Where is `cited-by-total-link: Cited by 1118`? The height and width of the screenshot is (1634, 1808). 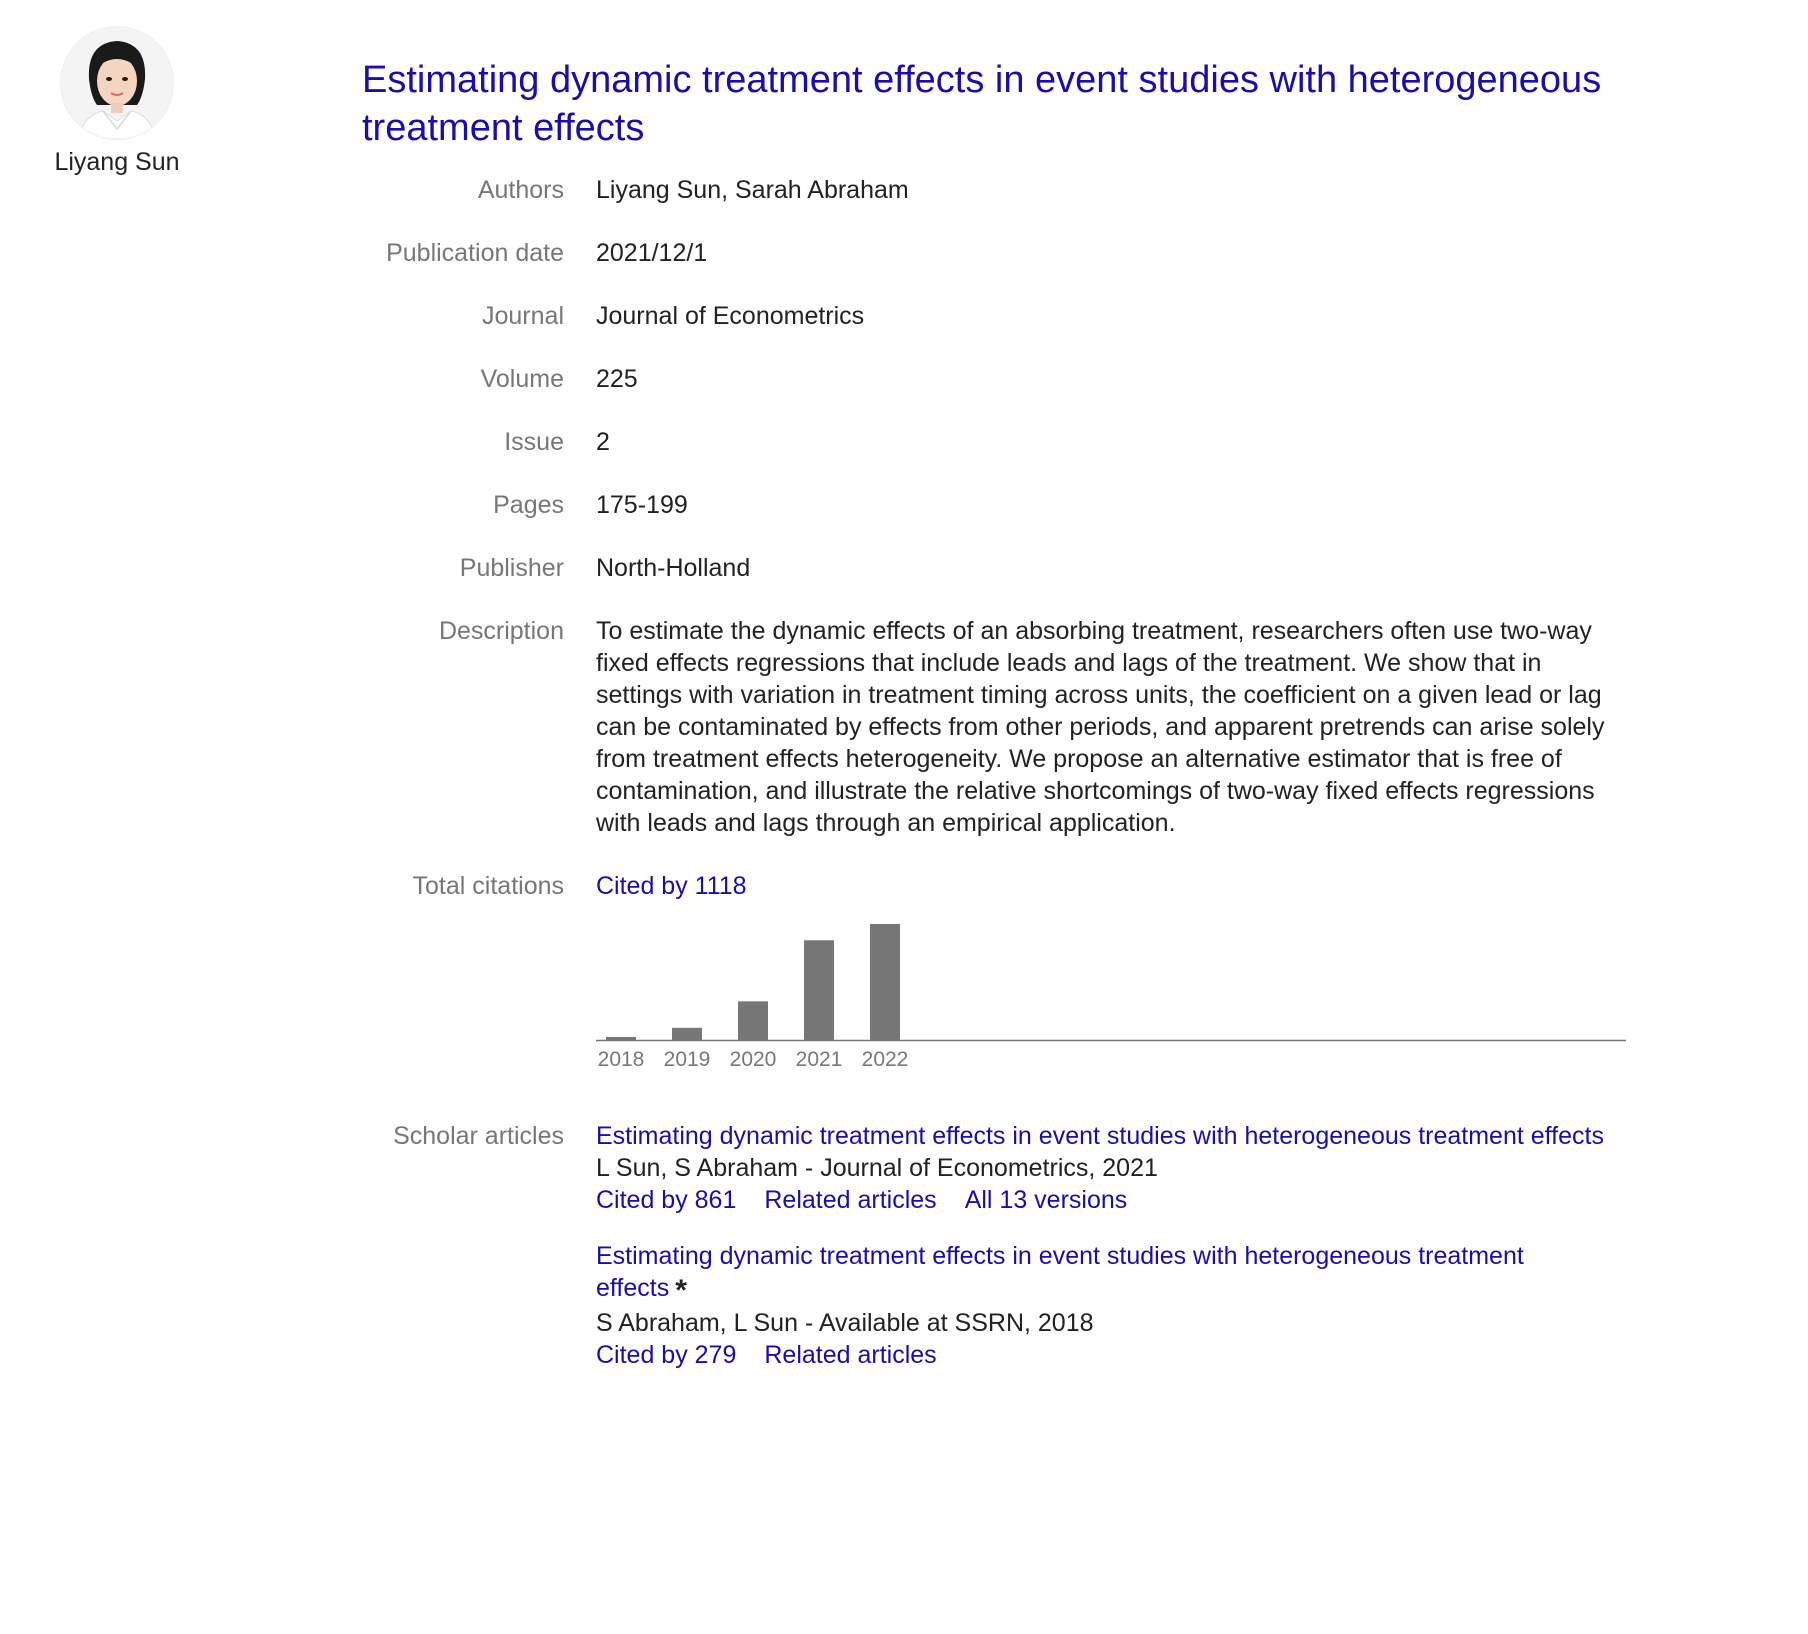
cited-by-total-link: Cited by 1118 is located at coordinates (671, 886).